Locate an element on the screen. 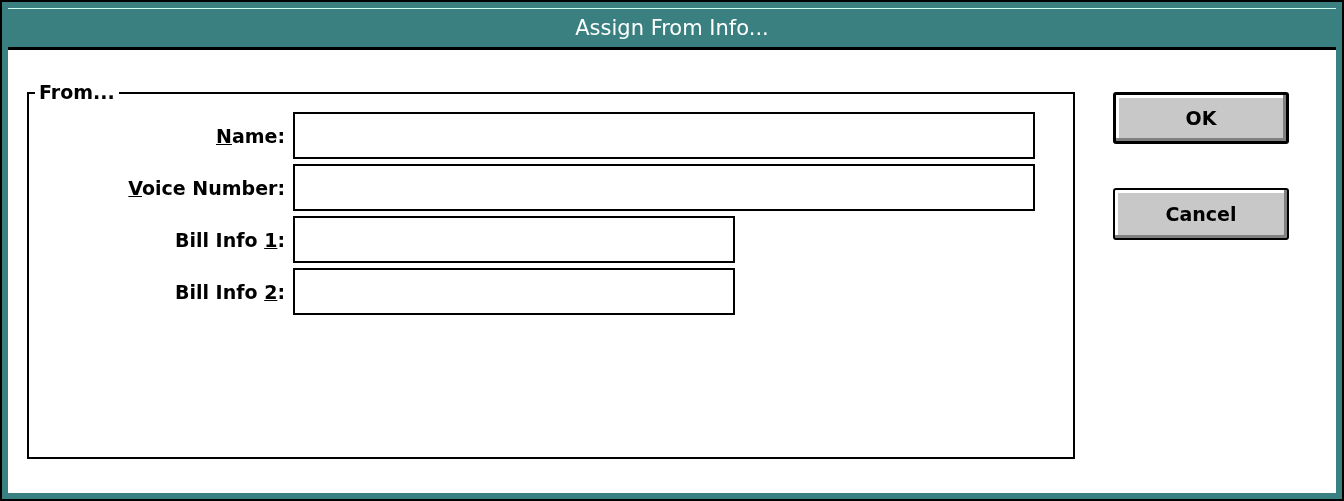 The height and width of the screenshot is (501, 1344). cancel-button: Cancel is located at coordinates (1201, 214).